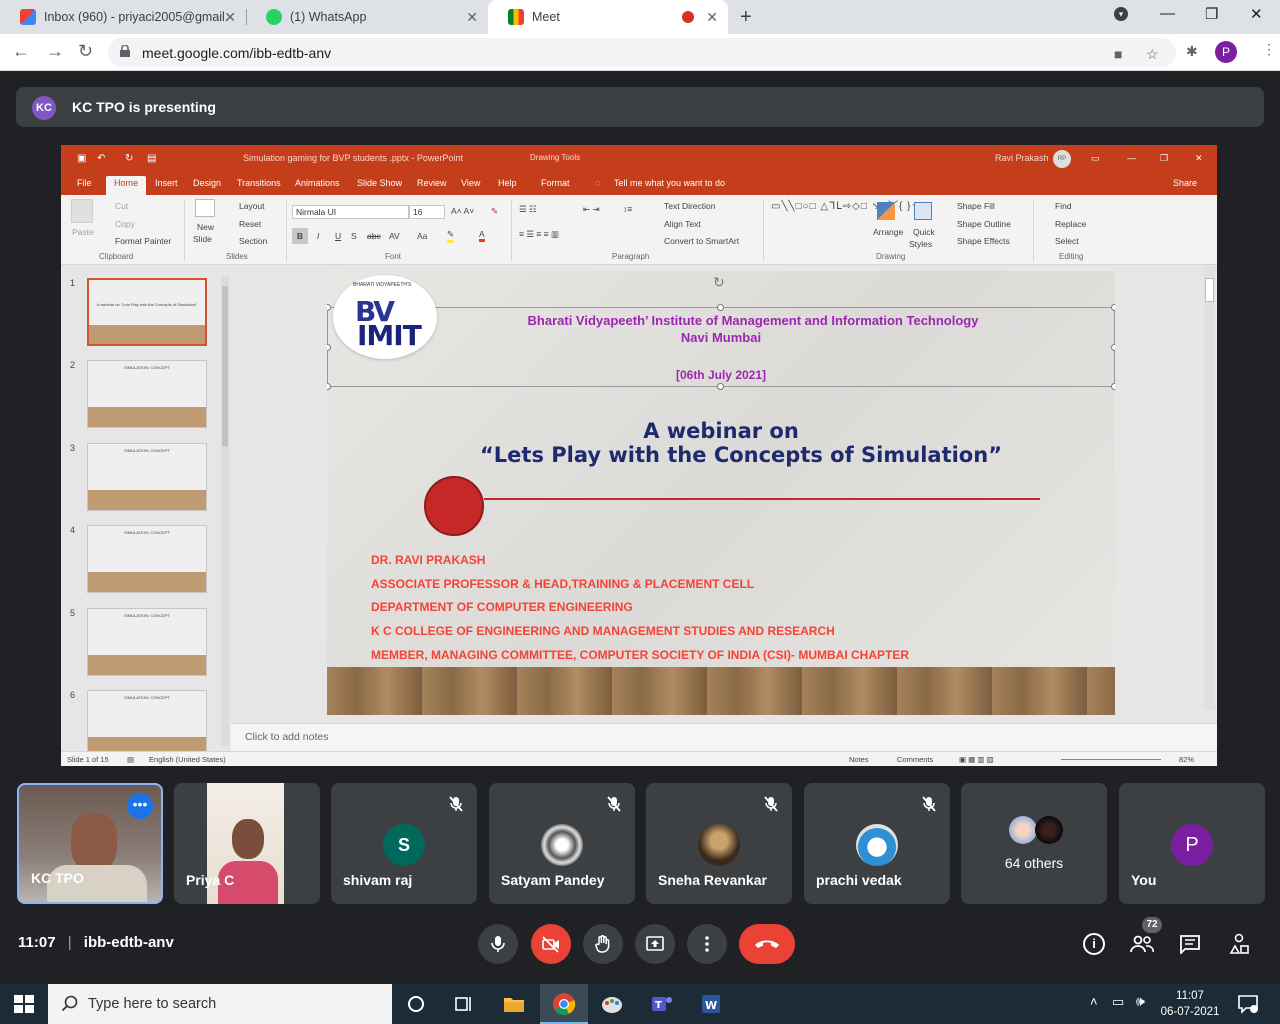  Describe the element at coordinates (707, 944) in the screenshot. I see `more-options-button` at that location.